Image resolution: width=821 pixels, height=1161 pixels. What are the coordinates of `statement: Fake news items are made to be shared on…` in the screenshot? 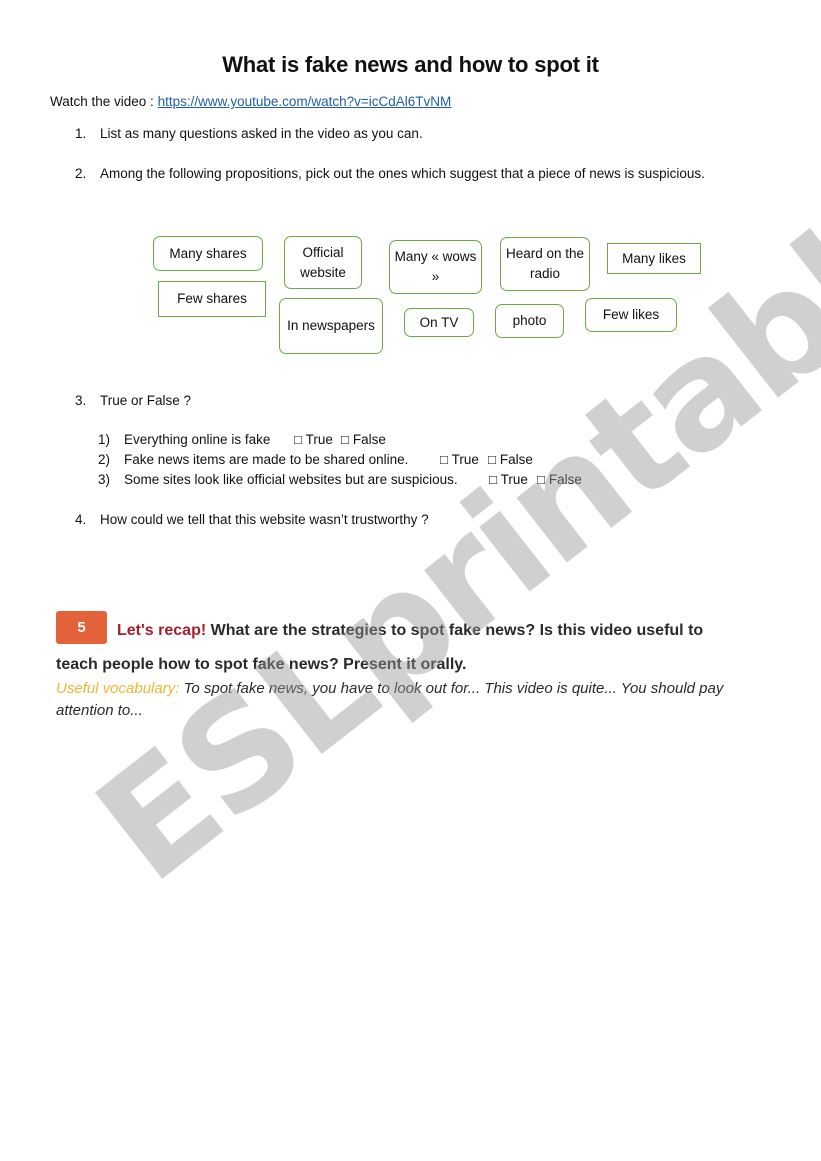 It's located at (266, 459).